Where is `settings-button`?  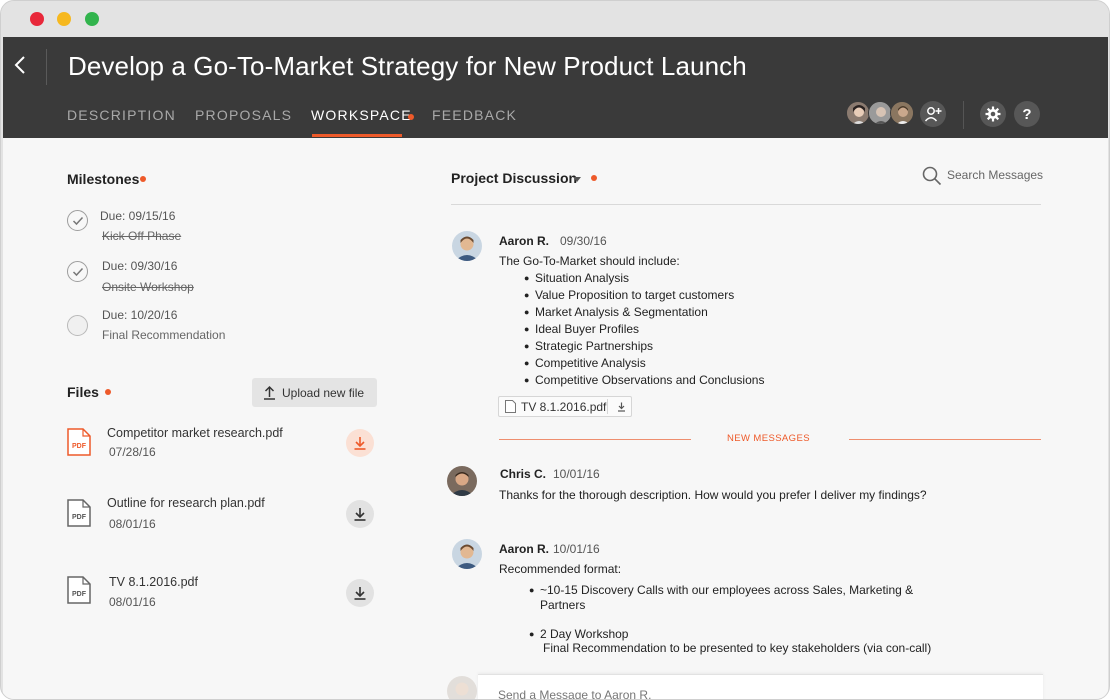 settings-button is located at coordinates (993, 114).